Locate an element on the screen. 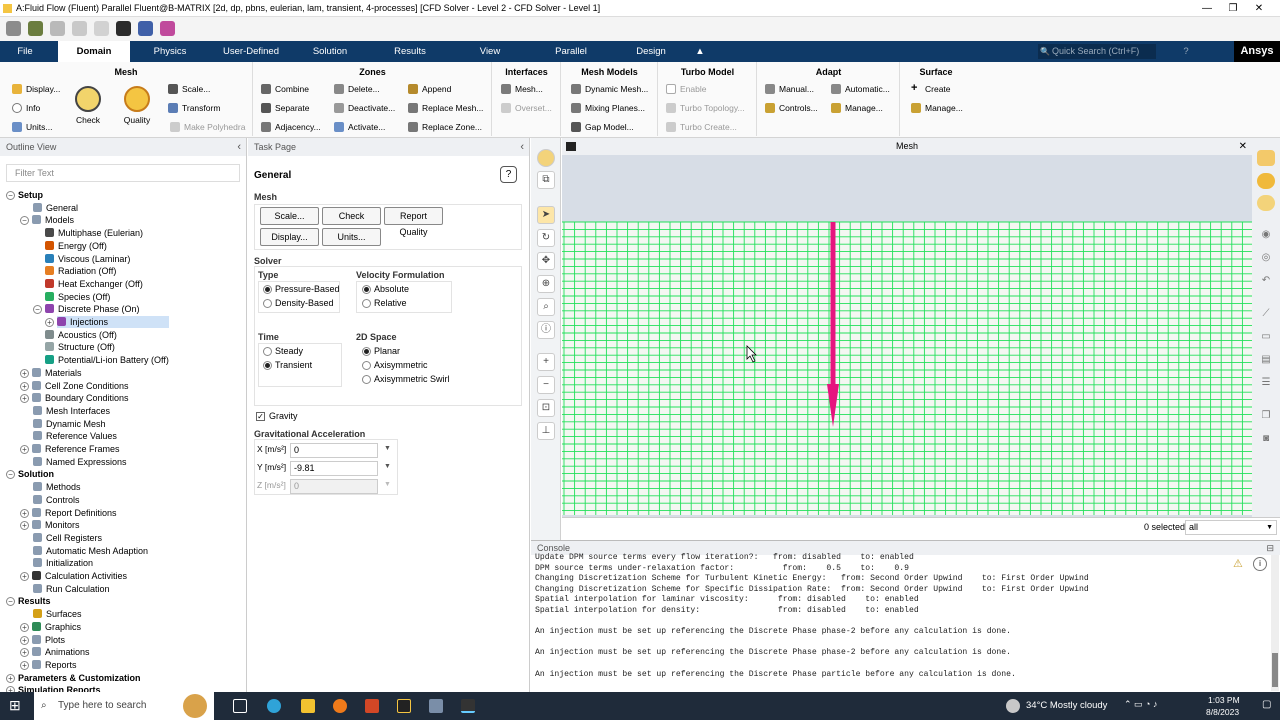 The image size is (1280, 720). y-gravity-input: -9.81 is located at coordinates (334, 468).